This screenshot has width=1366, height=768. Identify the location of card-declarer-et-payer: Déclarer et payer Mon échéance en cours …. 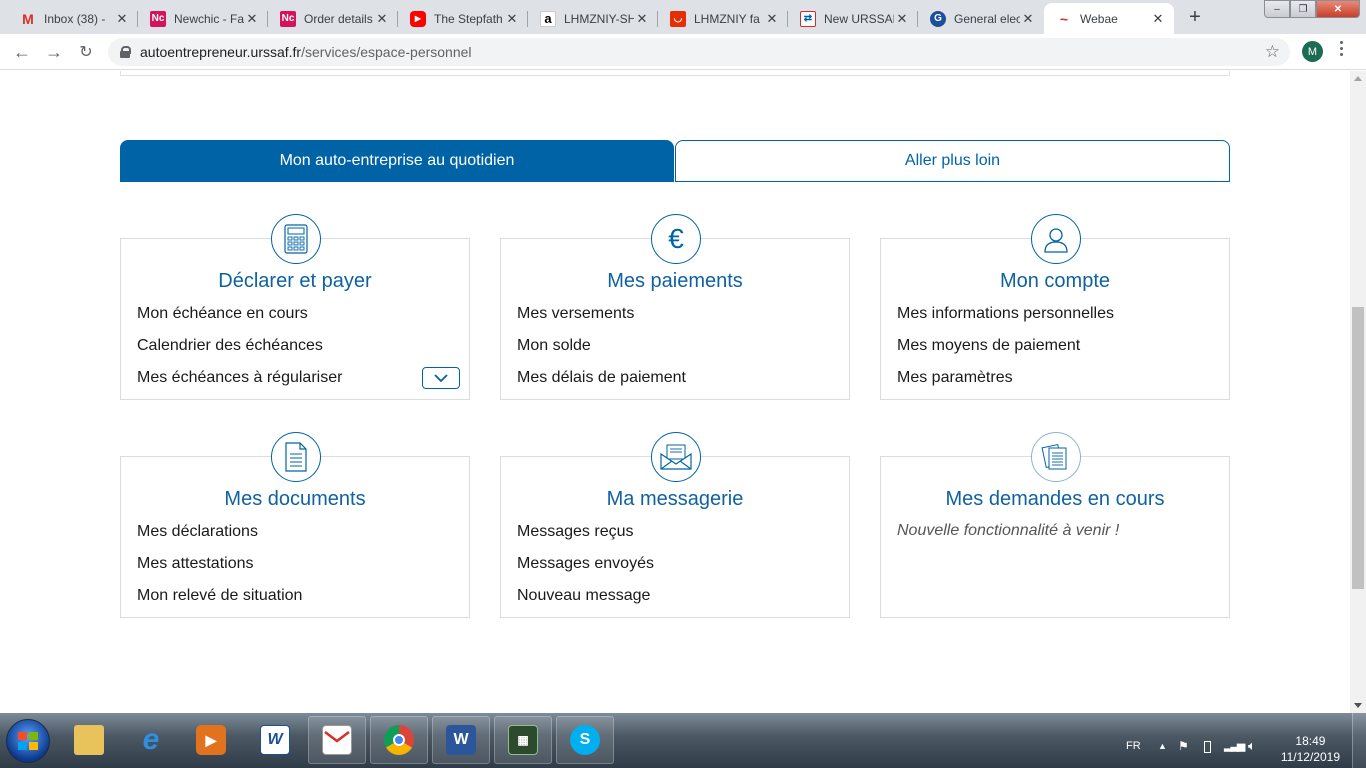
(295, 307).